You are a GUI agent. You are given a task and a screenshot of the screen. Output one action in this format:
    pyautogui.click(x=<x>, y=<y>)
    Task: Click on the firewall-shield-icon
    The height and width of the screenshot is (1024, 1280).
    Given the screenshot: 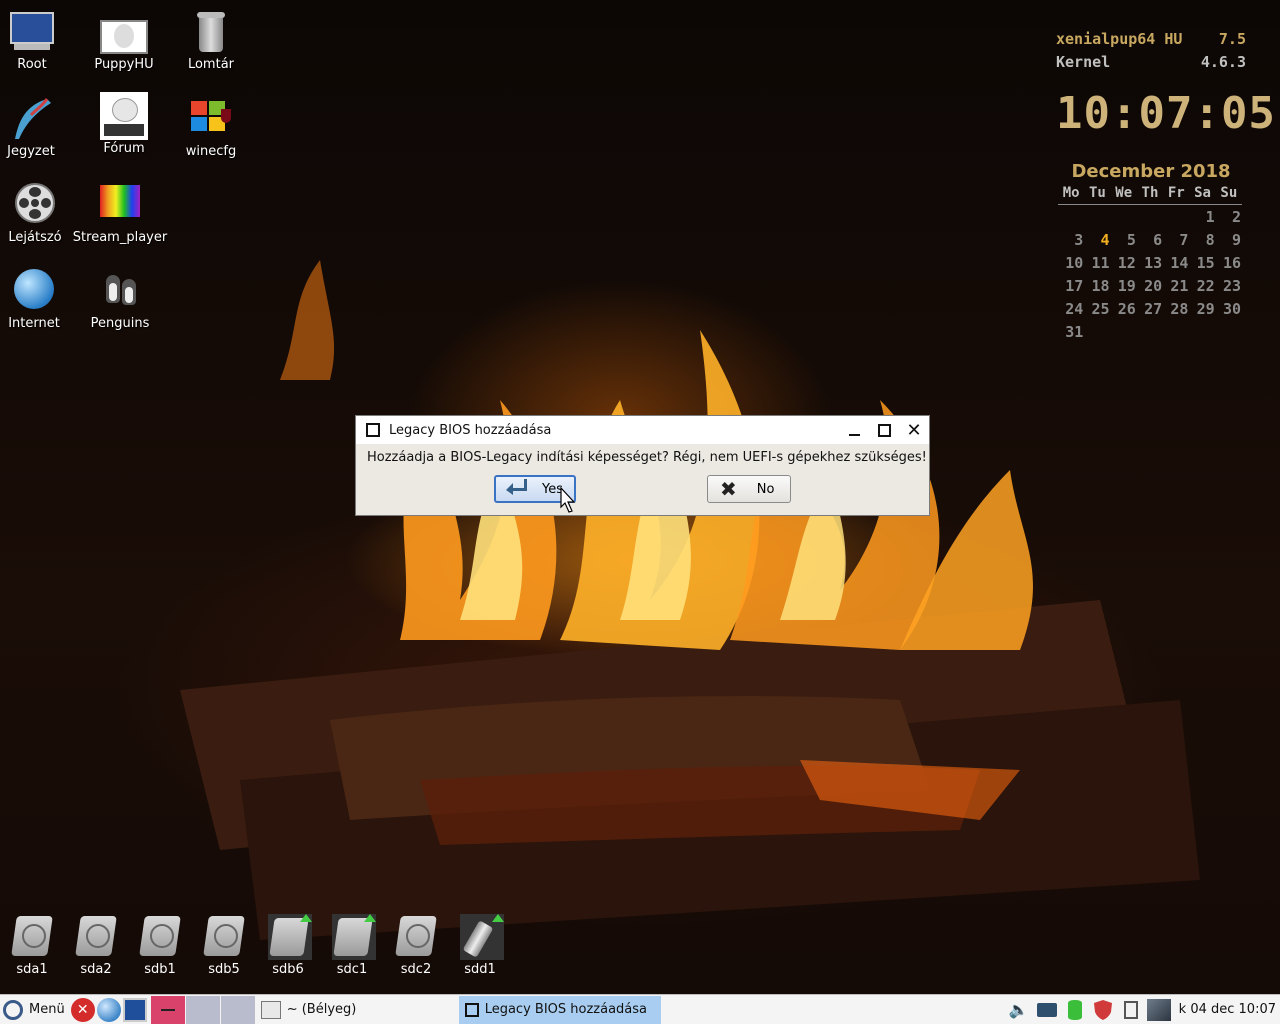 What is the action you would take?
    pyautogui.click(x=1103, y=1010)
    